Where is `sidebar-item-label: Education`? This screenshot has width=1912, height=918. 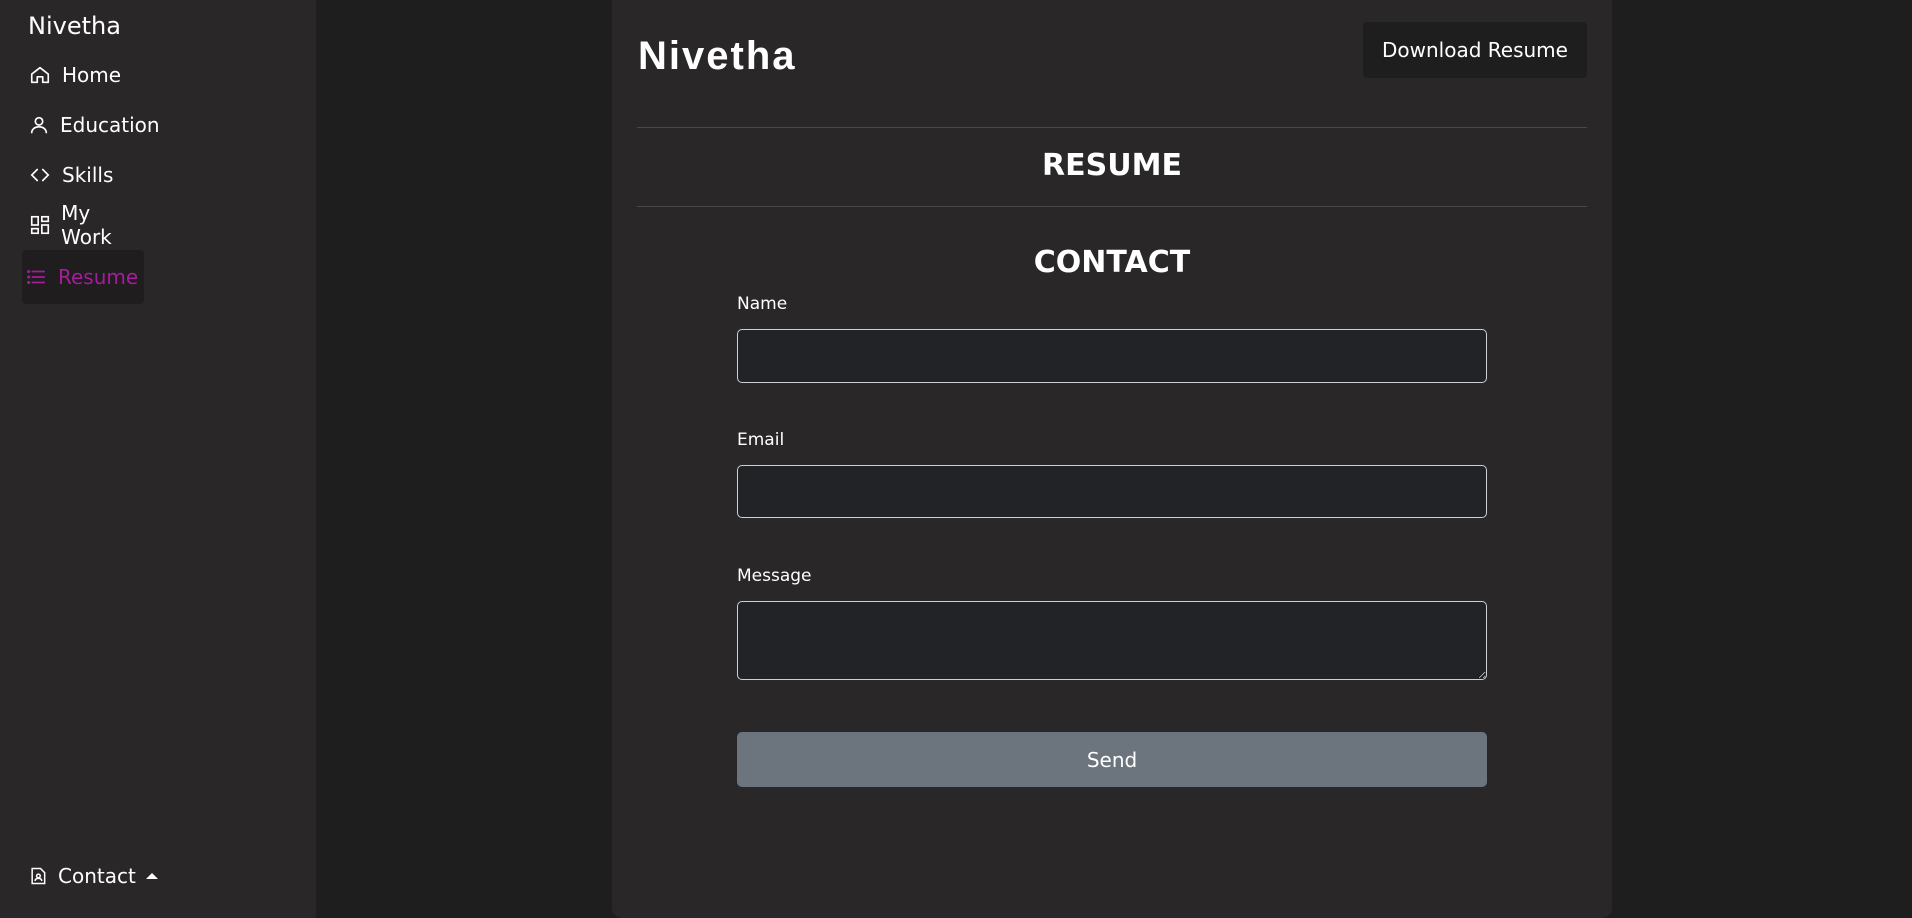 sidebar-item-label: Education is located at coordinates (110, 125).